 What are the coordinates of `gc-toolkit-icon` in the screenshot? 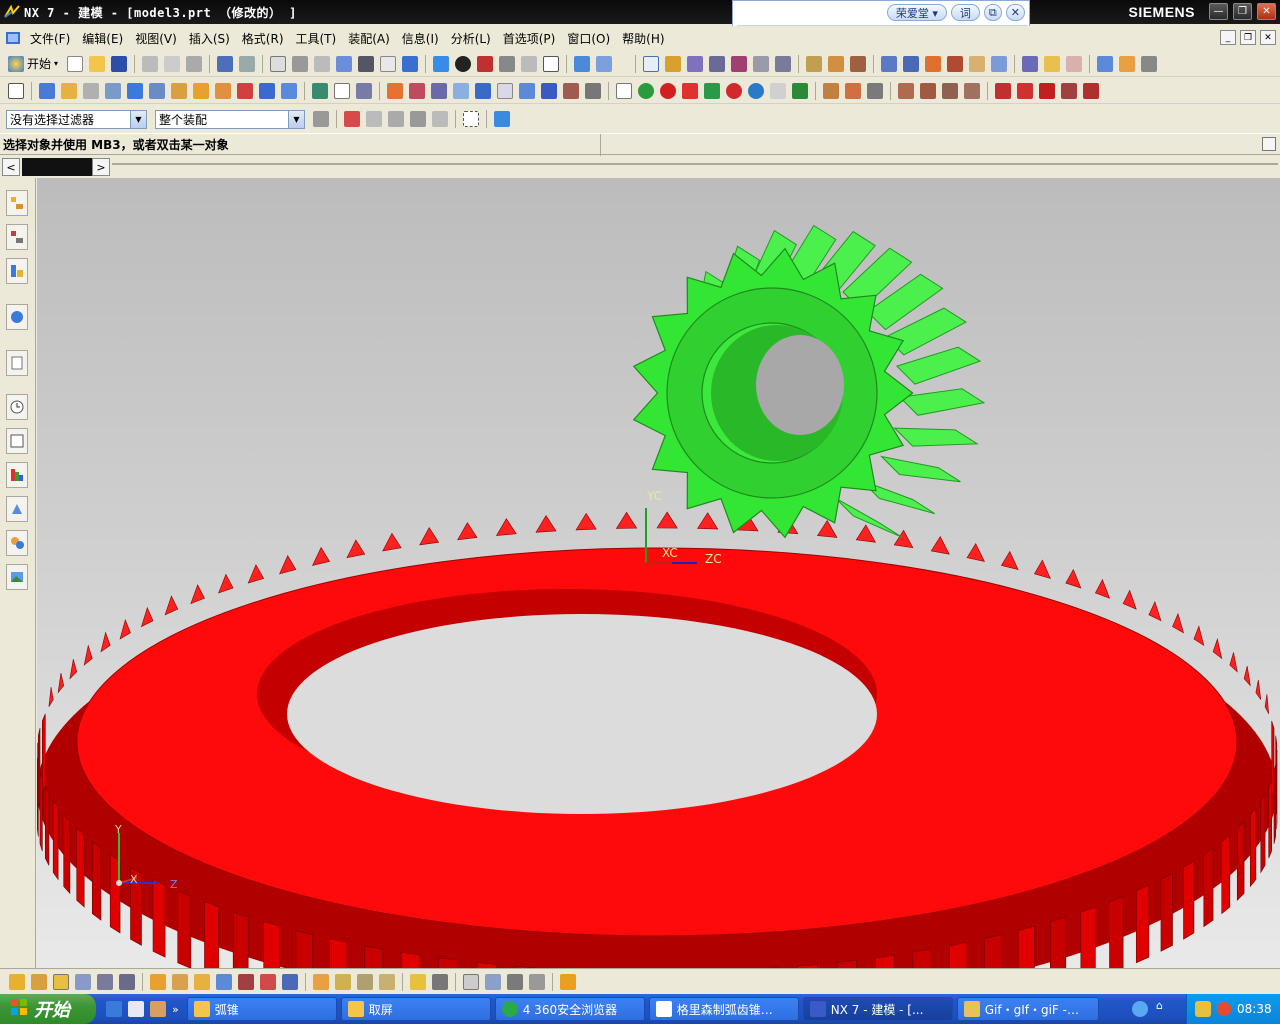 It's located at (418, 981).